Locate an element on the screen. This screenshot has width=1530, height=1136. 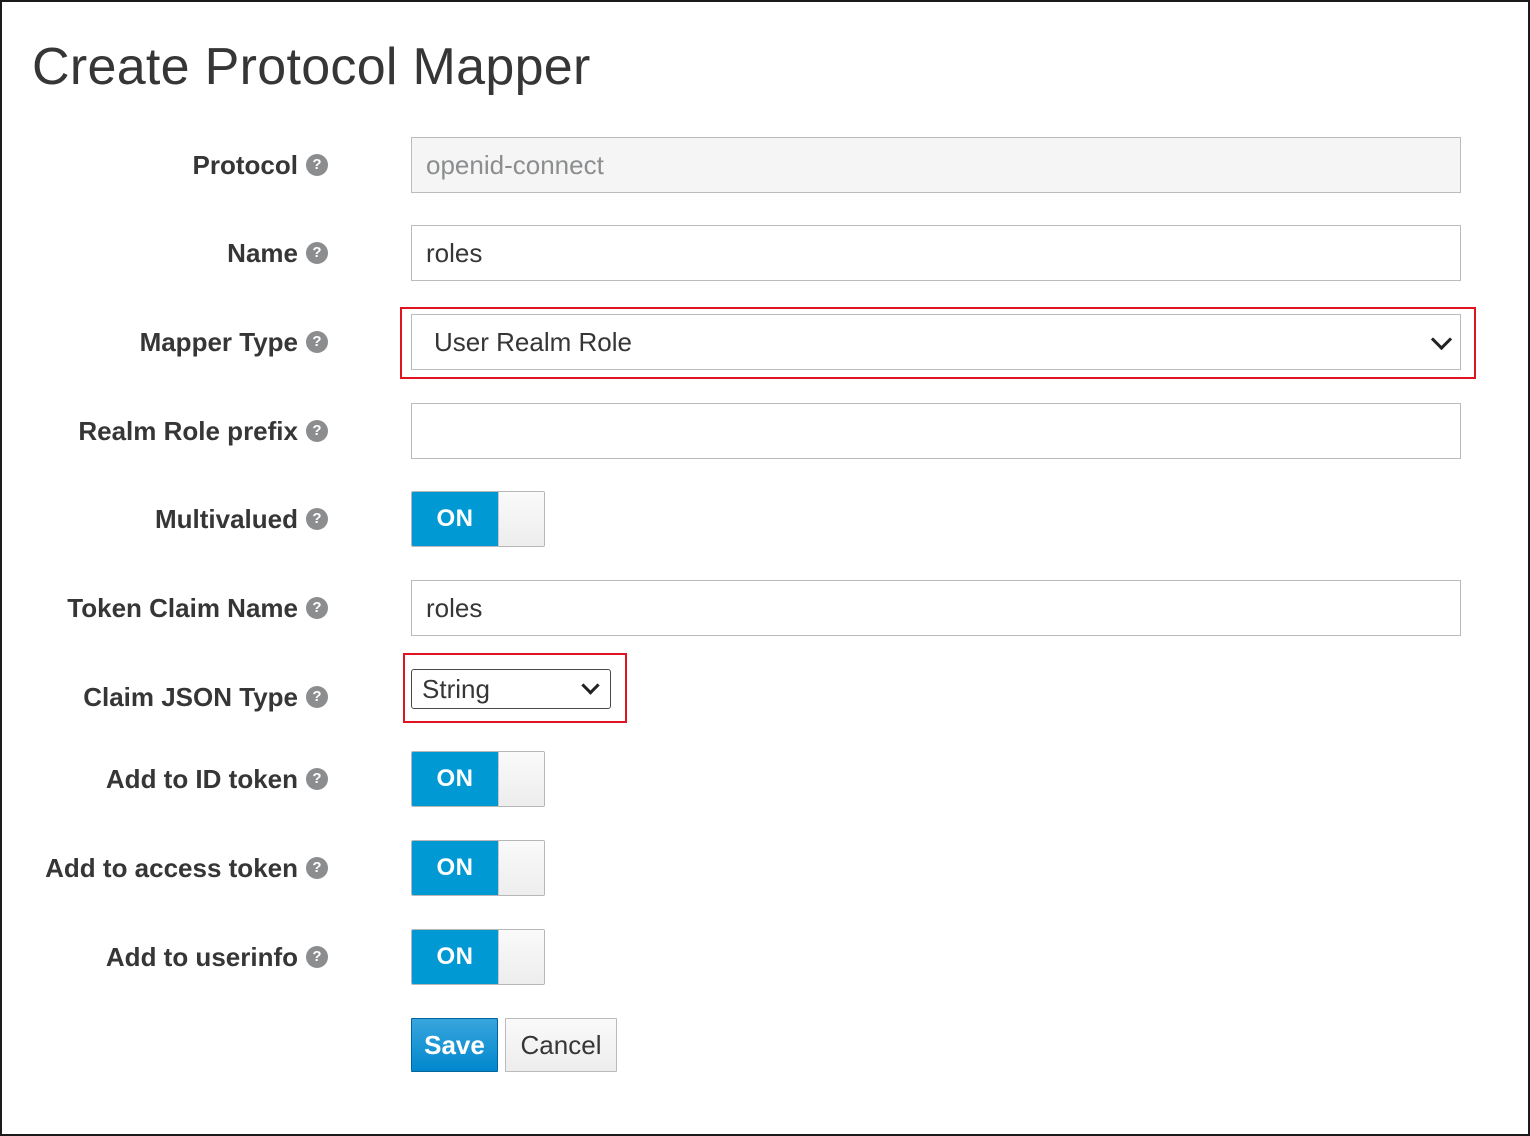
add-to-id-token-label: Add to ID token is located at coordinates (201, 778).